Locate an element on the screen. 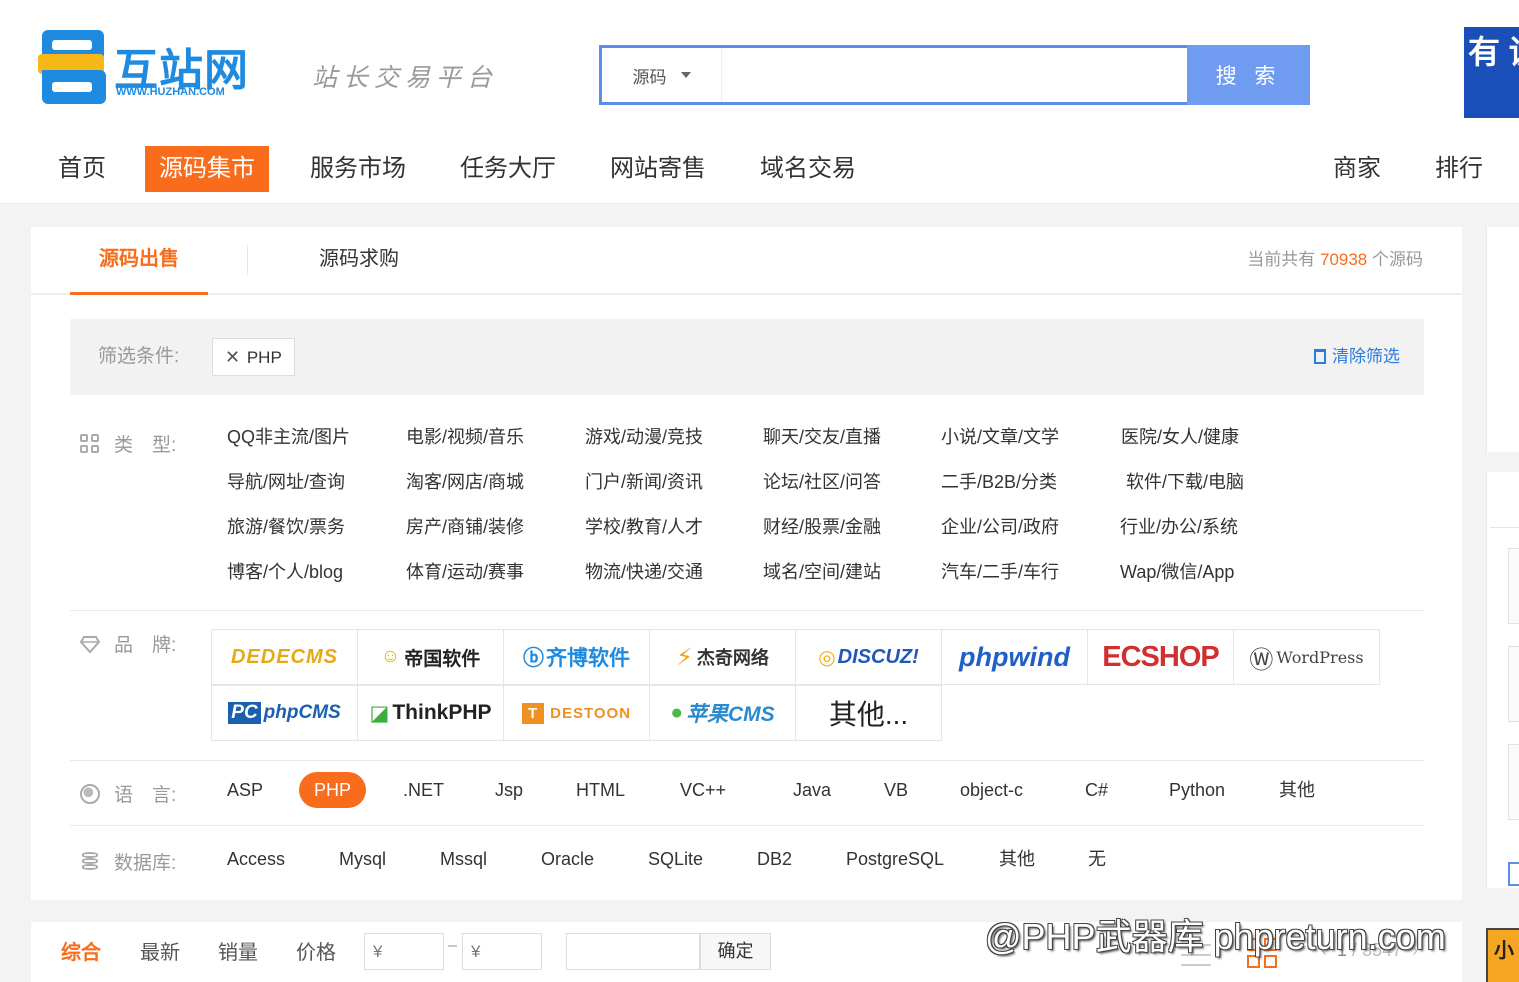 The image size is (1519, 982). slogan: 站长交易平台 is located at coordinates (405, 77).